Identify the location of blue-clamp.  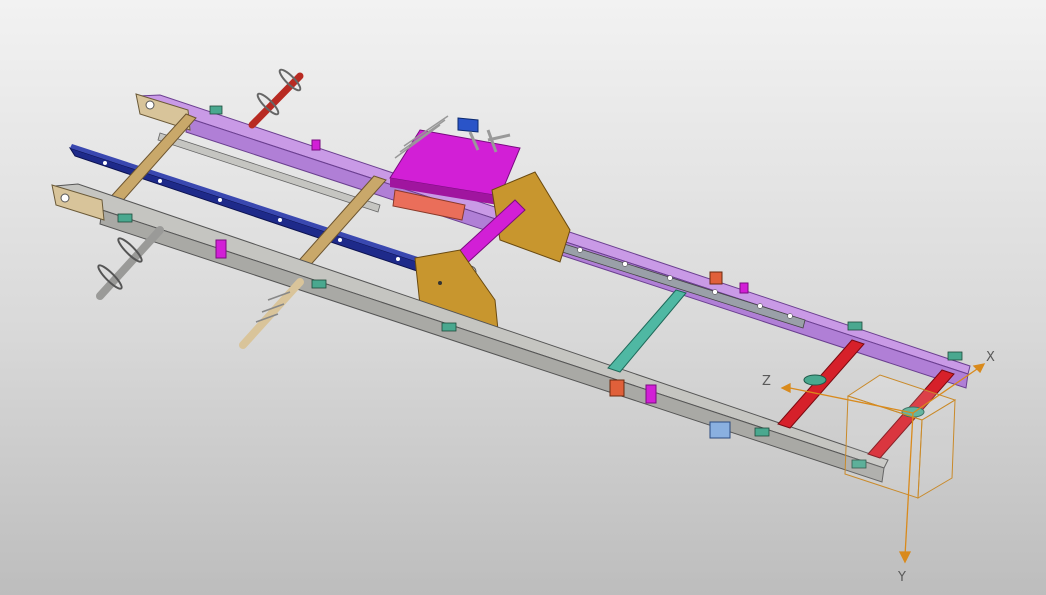
(468, 125).